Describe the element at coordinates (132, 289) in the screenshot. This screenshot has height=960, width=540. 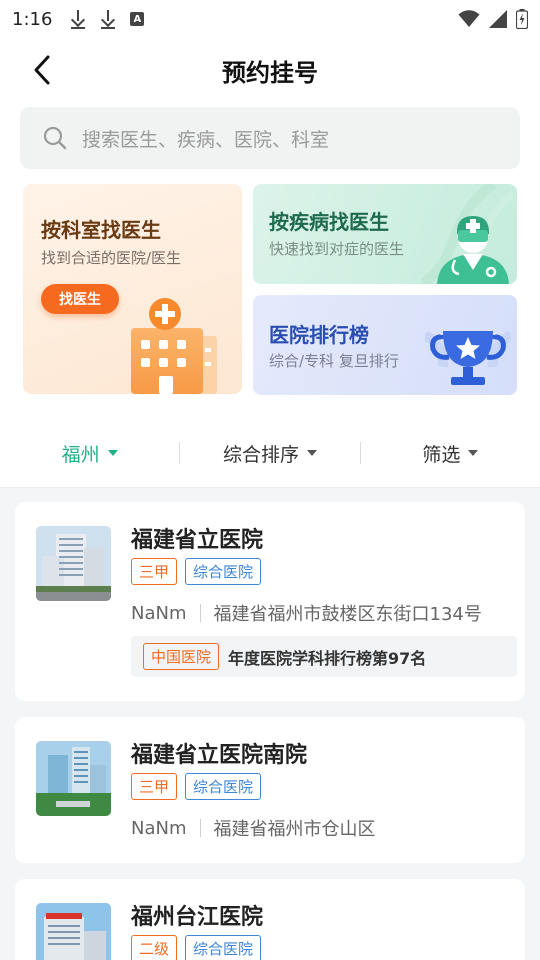
I see `find-by-department-card: 按科室找医生 找到合适的医院/医生 找医生` at that location.